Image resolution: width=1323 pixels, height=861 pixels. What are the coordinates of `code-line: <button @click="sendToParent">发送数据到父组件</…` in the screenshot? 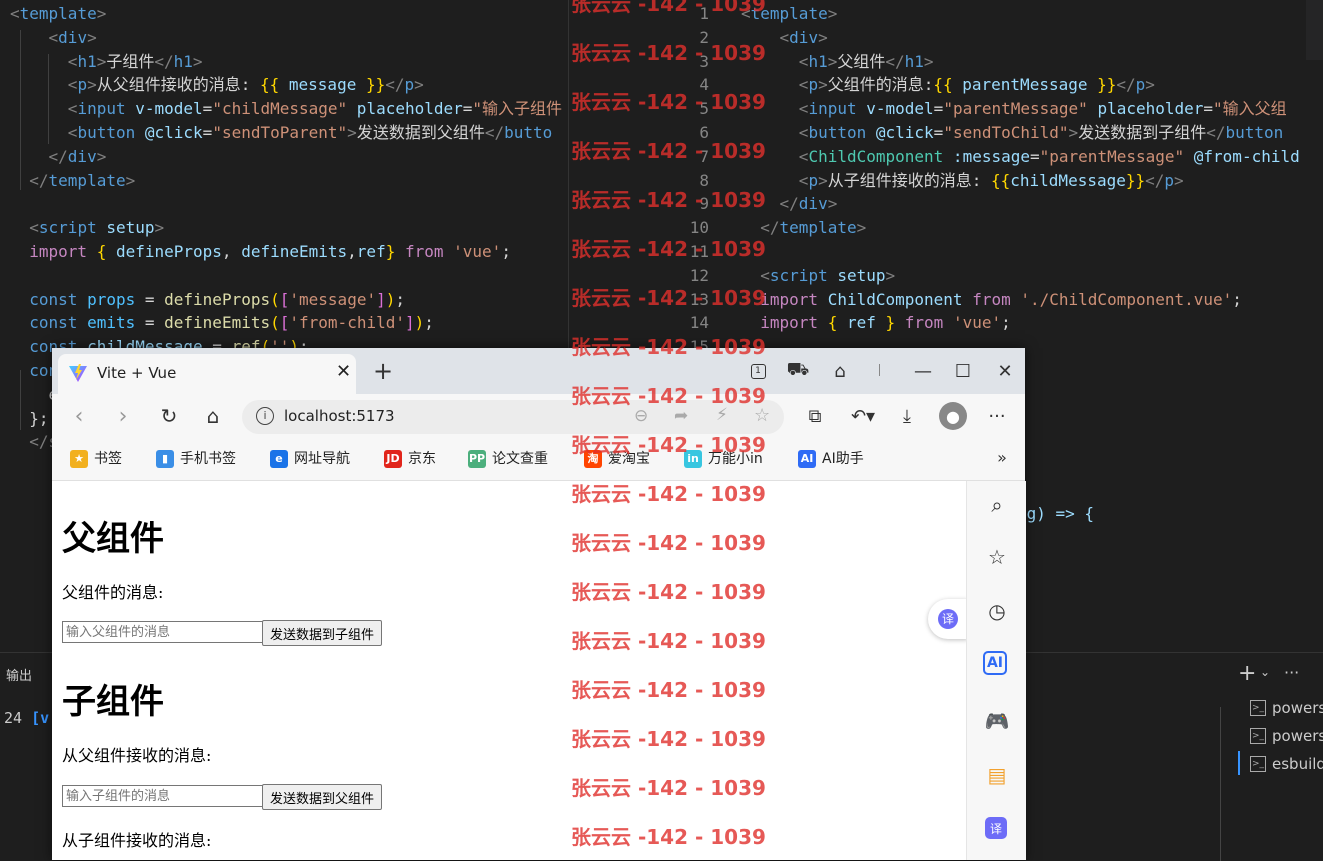 It's located at (281, 133).